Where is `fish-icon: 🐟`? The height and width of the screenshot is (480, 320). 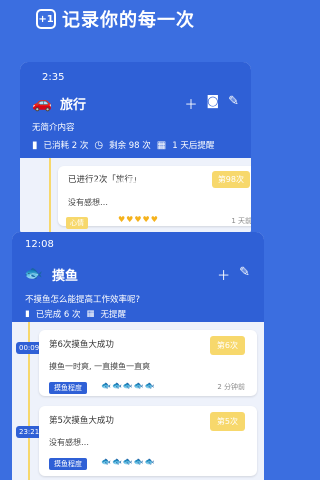
fish-icon: 🐟 is located at coordinates (33, 273).